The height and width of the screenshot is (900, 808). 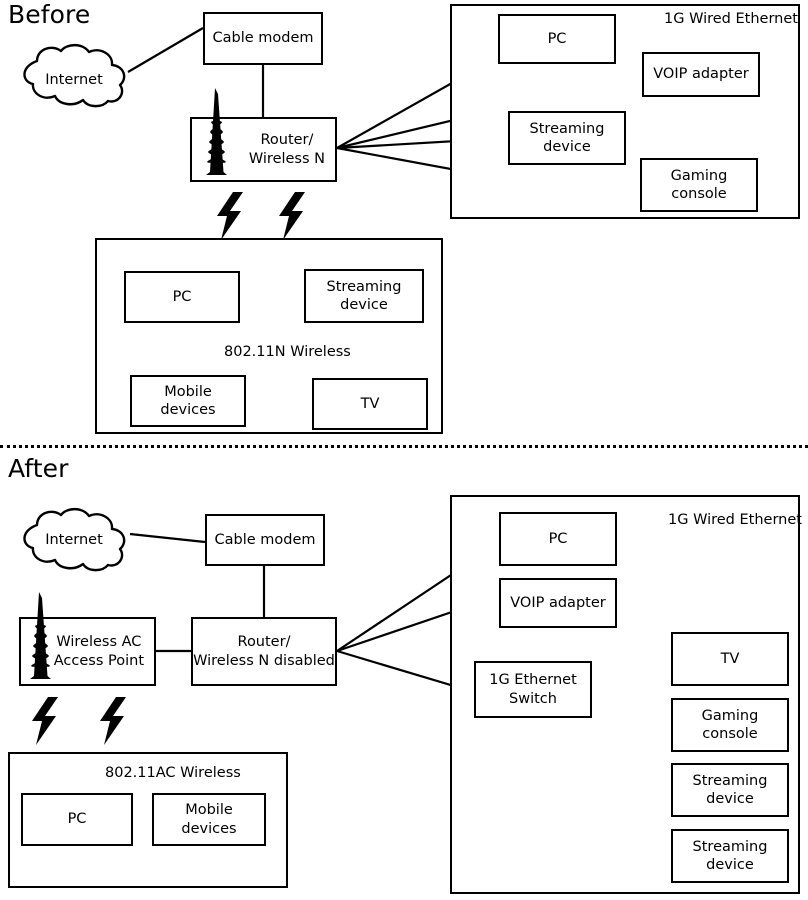 What do you see at coordinates (49, 14) in the screenshot?
I see `section-heading-before: Before` at bounding box center [49, 14].